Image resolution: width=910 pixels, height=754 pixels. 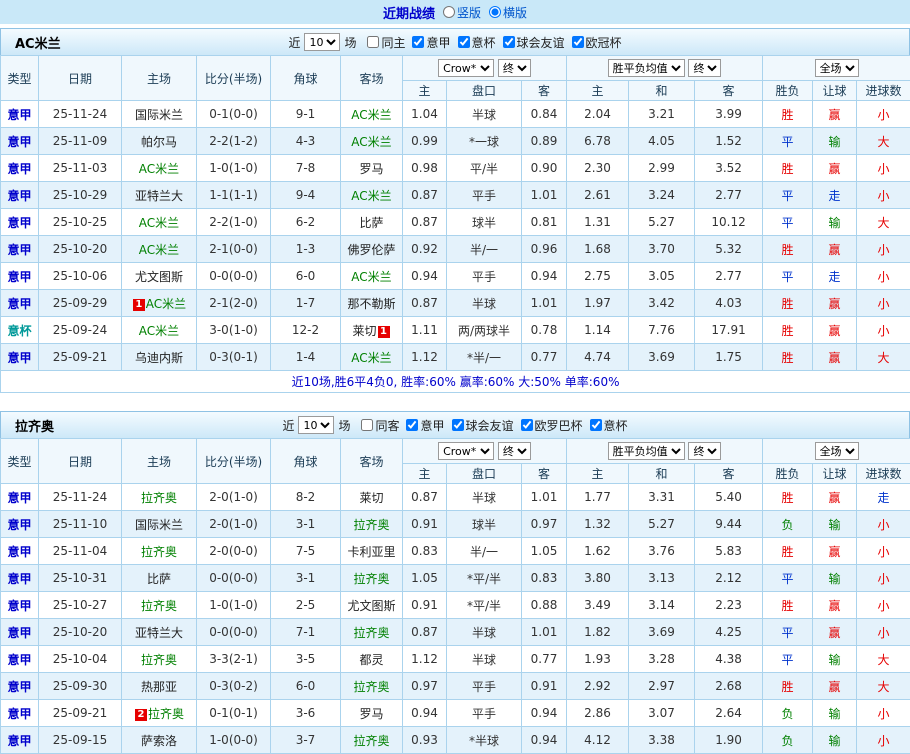 I want to click on team-name-link: 萨索洛, so click(x=159, y=741).